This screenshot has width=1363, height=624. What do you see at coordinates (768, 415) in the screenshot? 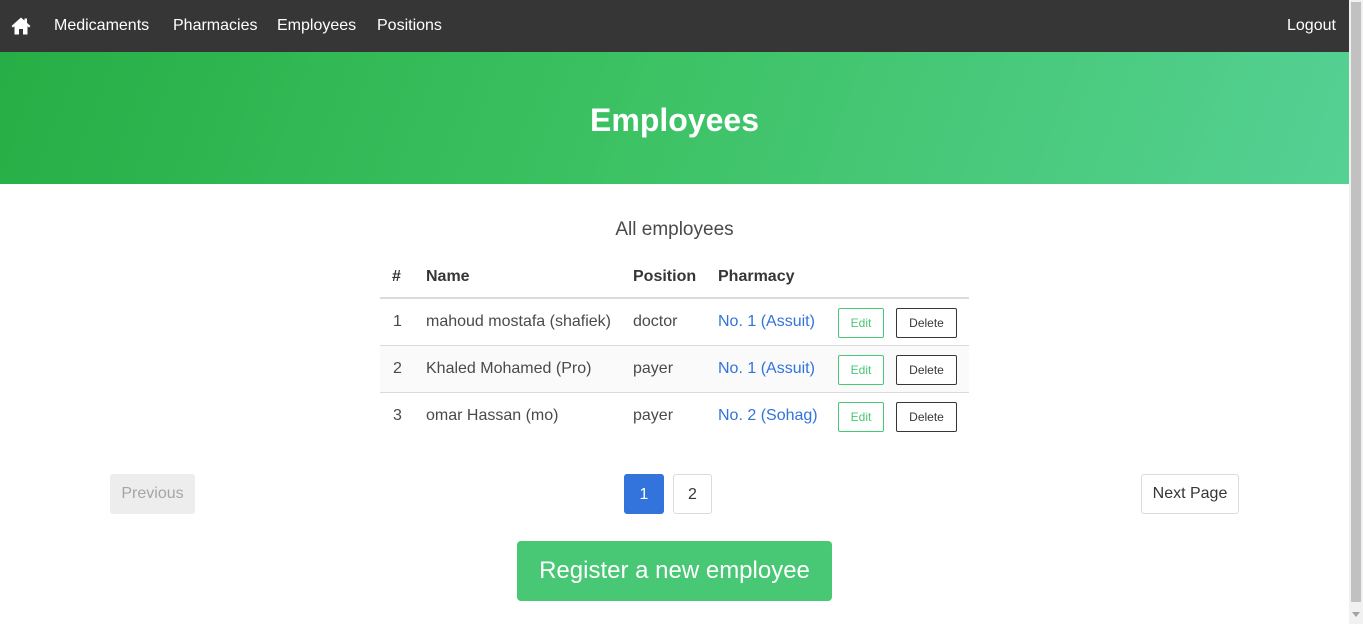
I see `pharmacy-link: No. 2 (Sohag)` at bounding box center [768, 415].